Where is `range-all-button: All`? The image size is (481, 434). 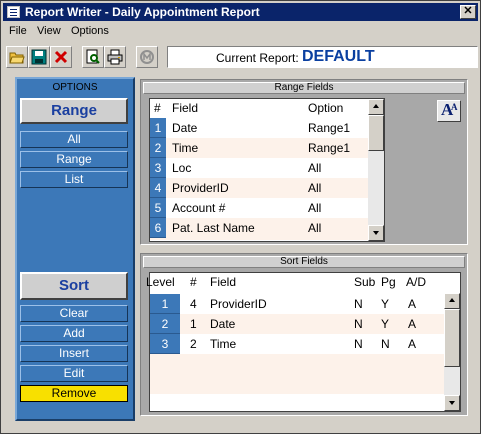 range-all-button: All is located at coordinates (74, 139).